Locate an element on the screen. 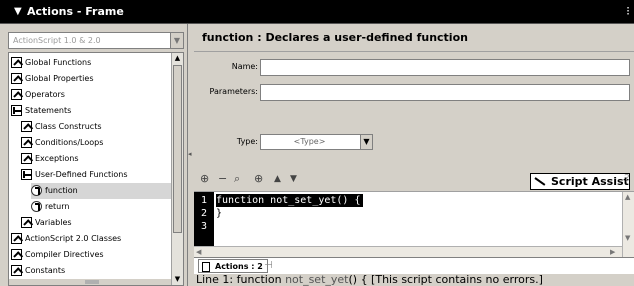  tab-actions: Actions : 2 is located at coordinates (233, 266).